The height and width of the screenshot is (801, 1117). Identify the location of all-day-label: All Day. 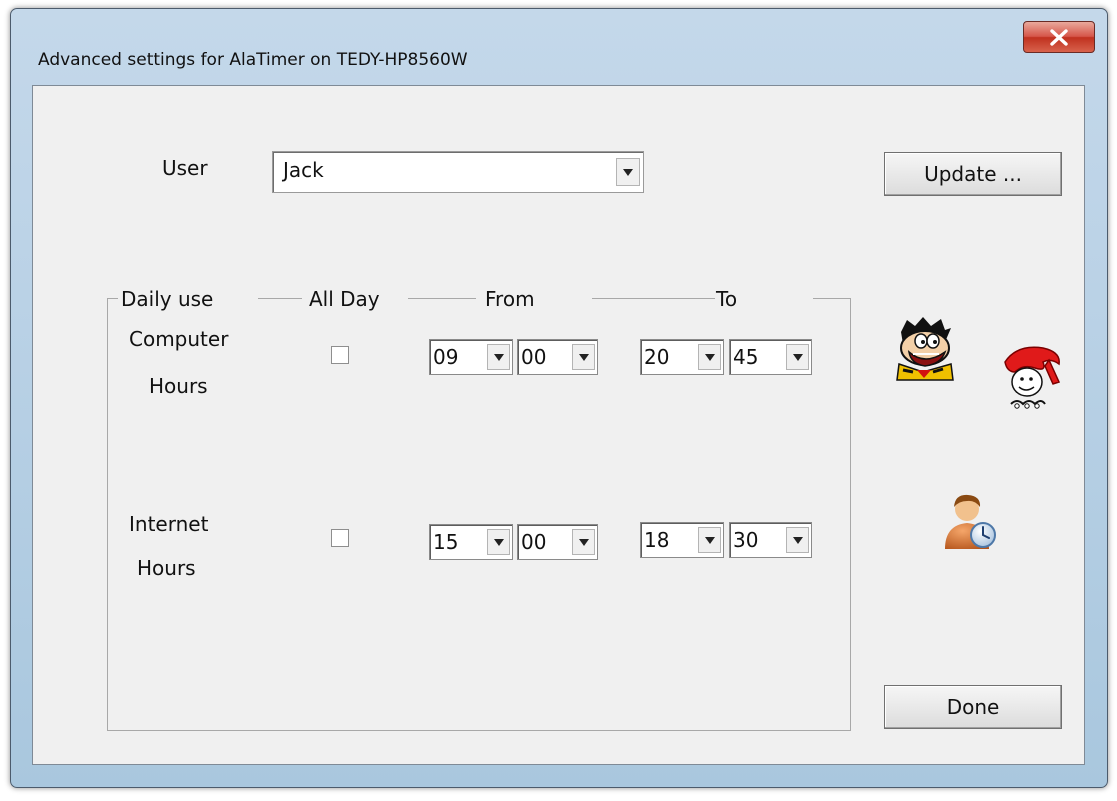
(344, 299).